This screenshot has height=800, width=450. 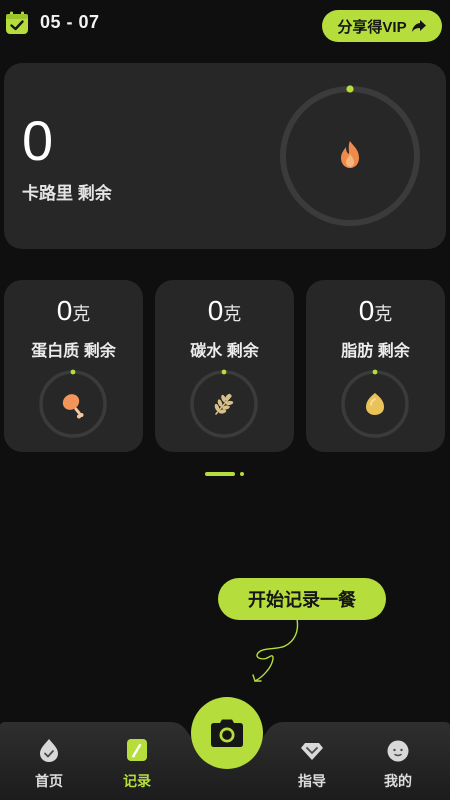 What do you see at coordinates (73, 366) in the screenshot?
I see `protein-card: 0克 蛋白质 剩余` at bounding box center [73, 366].